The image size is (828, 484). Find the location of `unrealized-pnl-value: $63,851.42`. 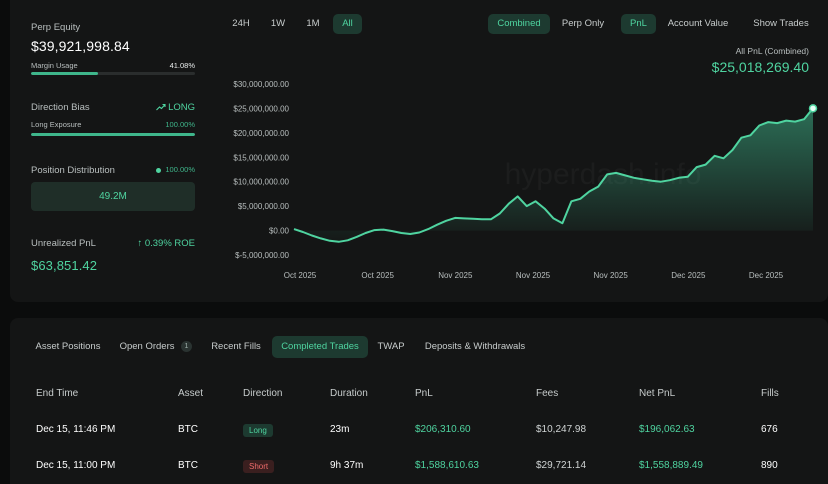

unrealized-pnl-value: $63,851.42 is located at coordinates (64, 265).